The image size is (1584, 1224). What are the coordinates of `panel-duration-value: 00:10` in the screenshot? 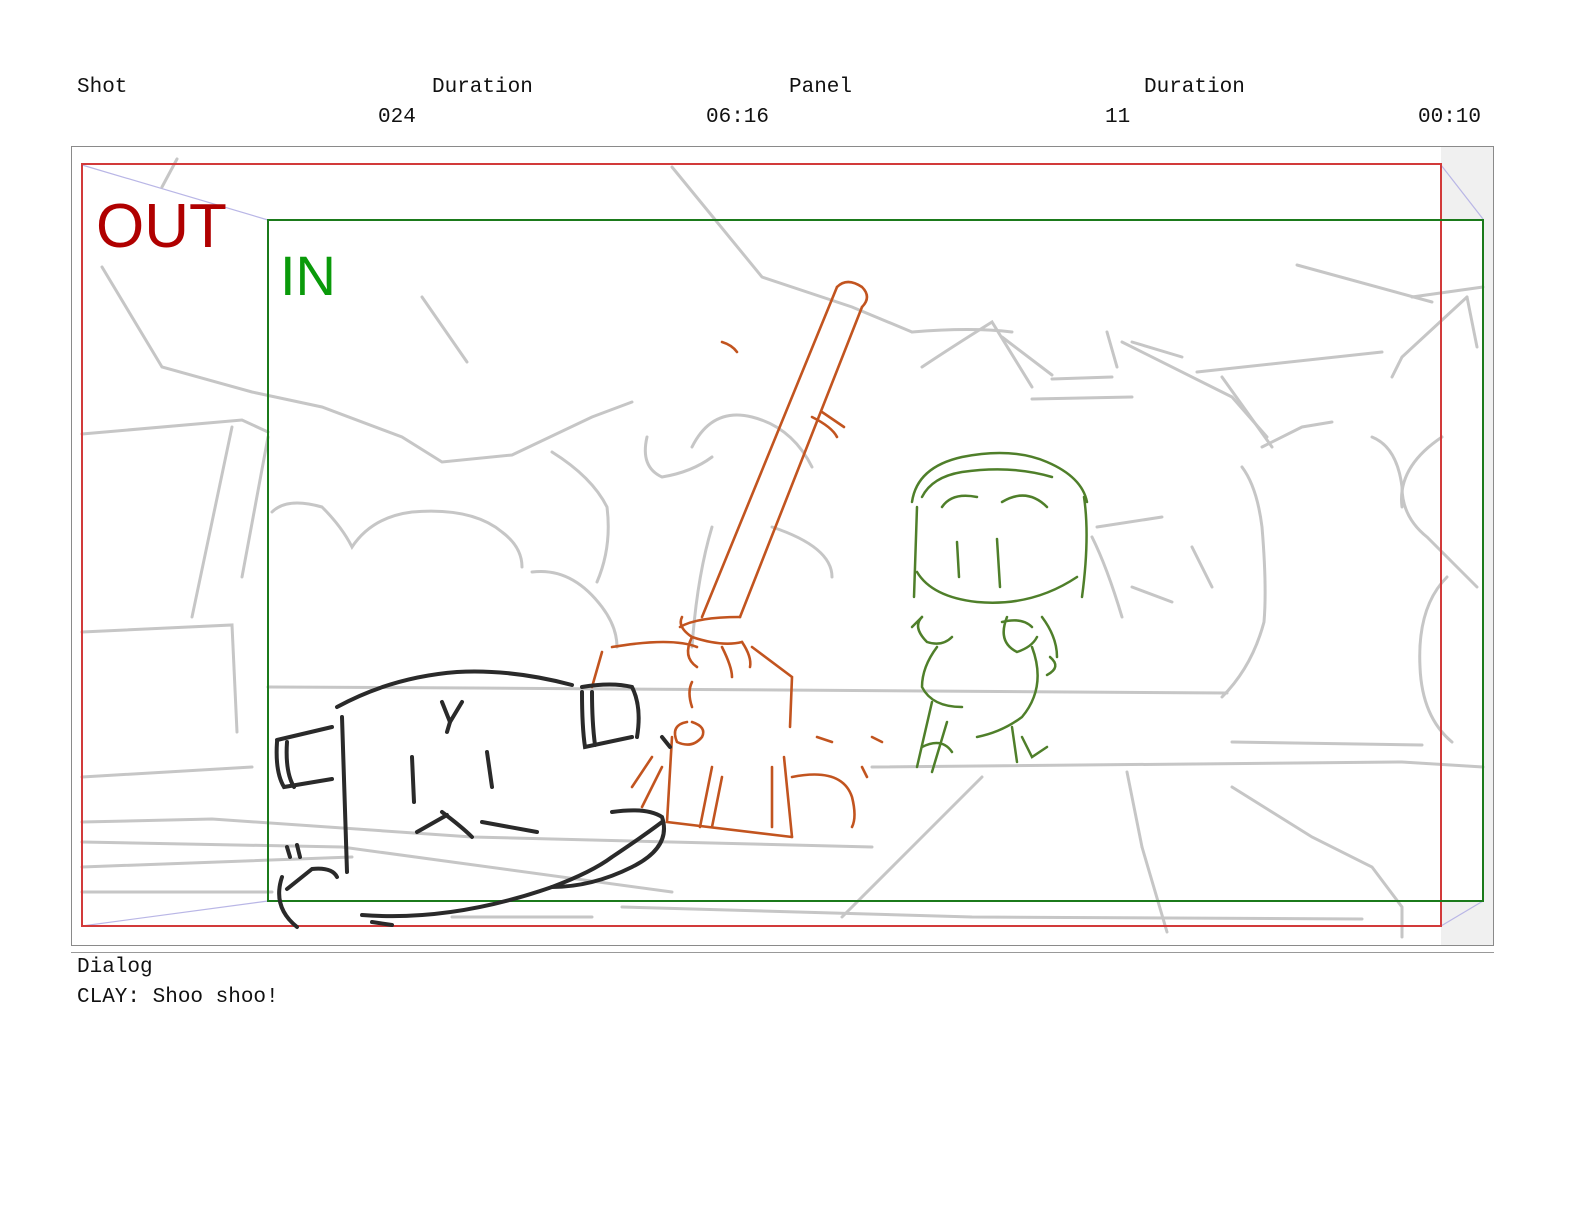 It's located at (1450, 117).